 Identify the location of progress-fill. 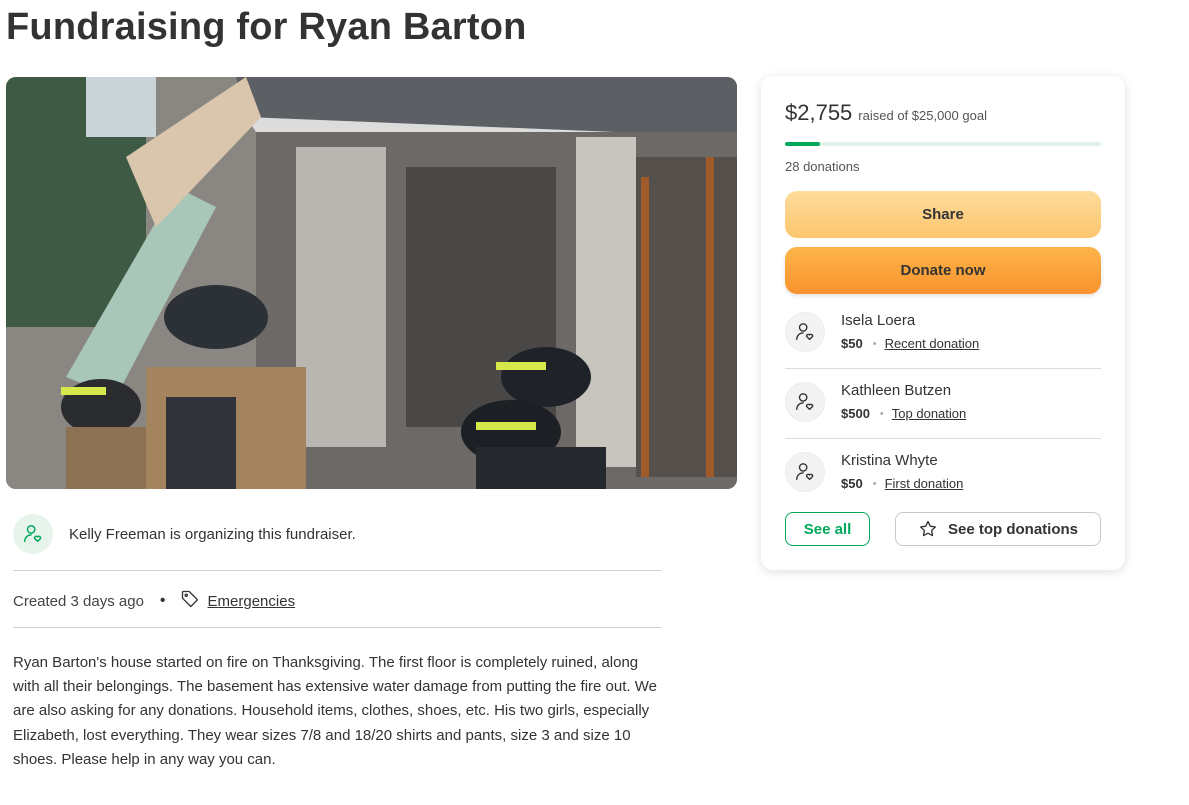
(802, 144).